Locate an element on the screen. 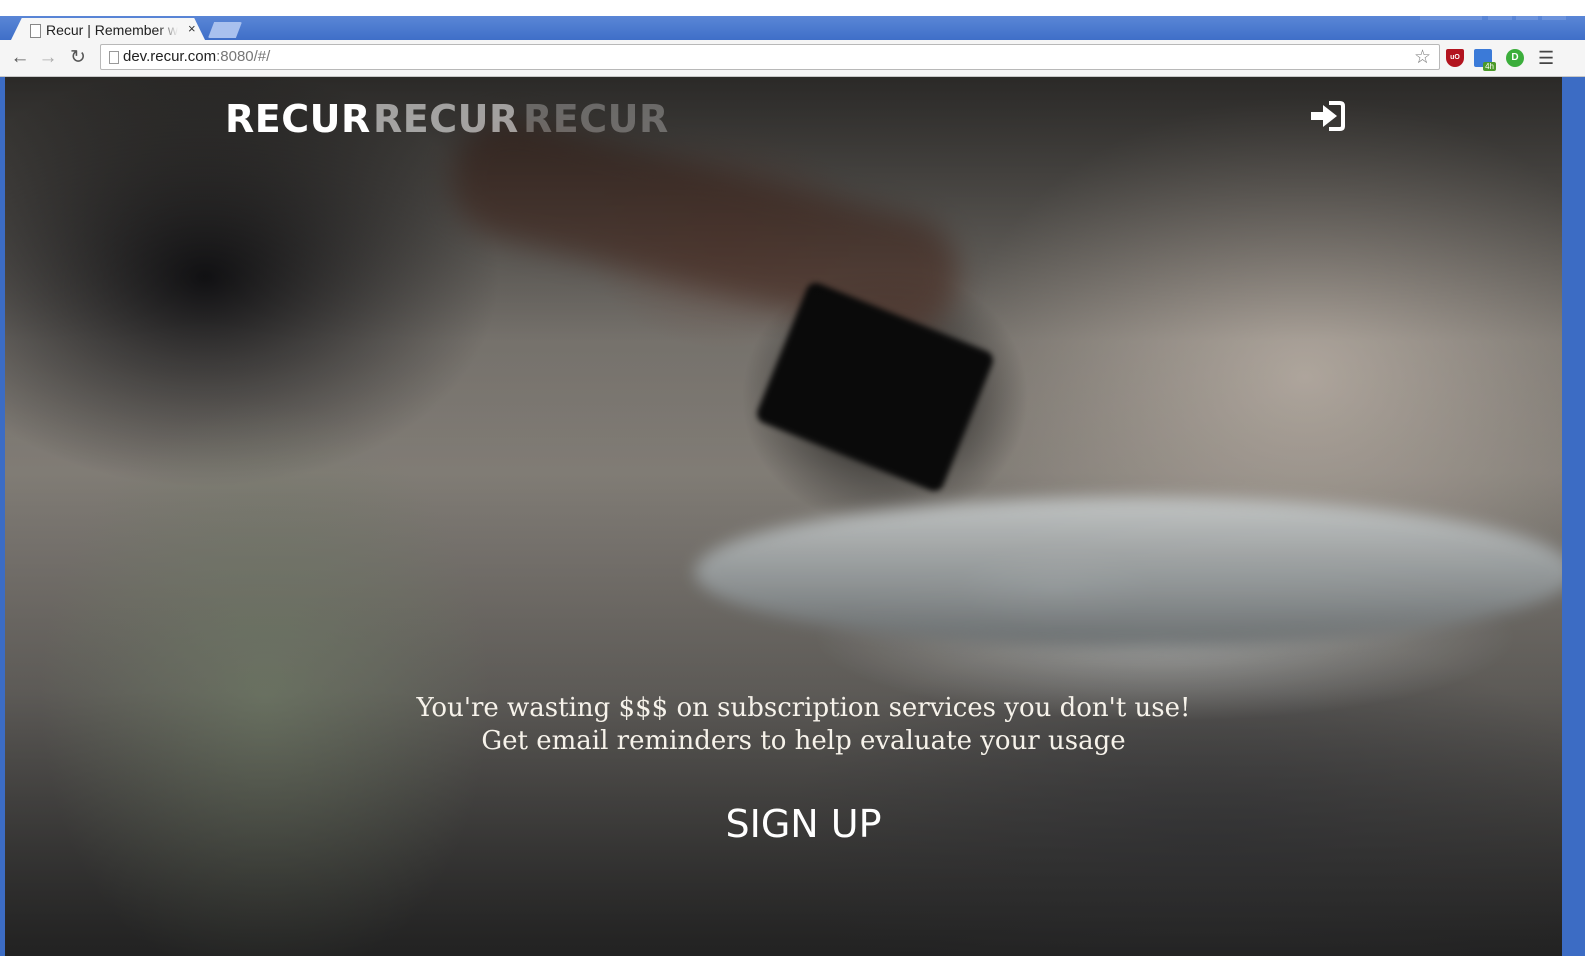 The image size is (1585, 973). forward-button: → is located at coordinates (48, 58).